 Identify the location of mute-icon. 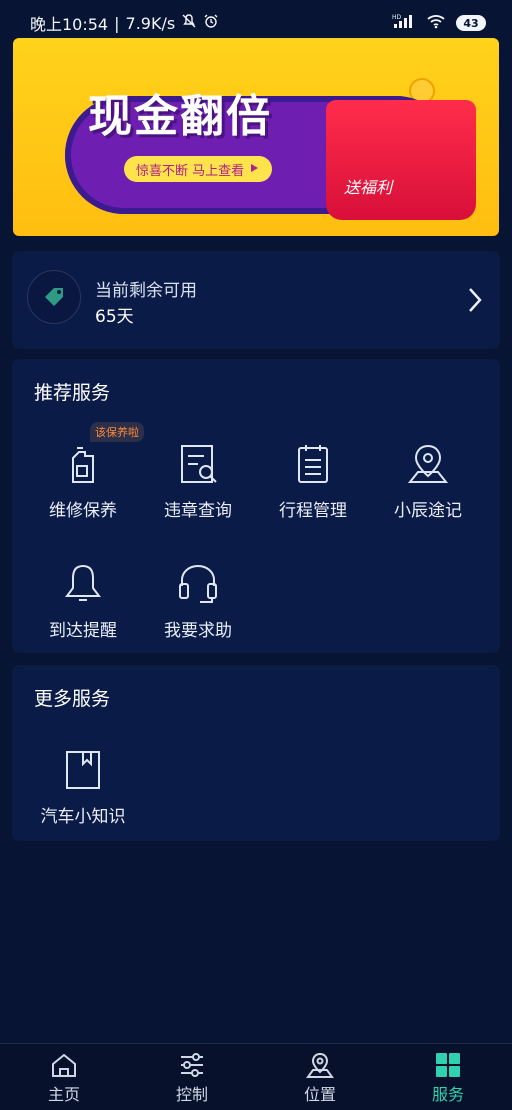
(189, 23).